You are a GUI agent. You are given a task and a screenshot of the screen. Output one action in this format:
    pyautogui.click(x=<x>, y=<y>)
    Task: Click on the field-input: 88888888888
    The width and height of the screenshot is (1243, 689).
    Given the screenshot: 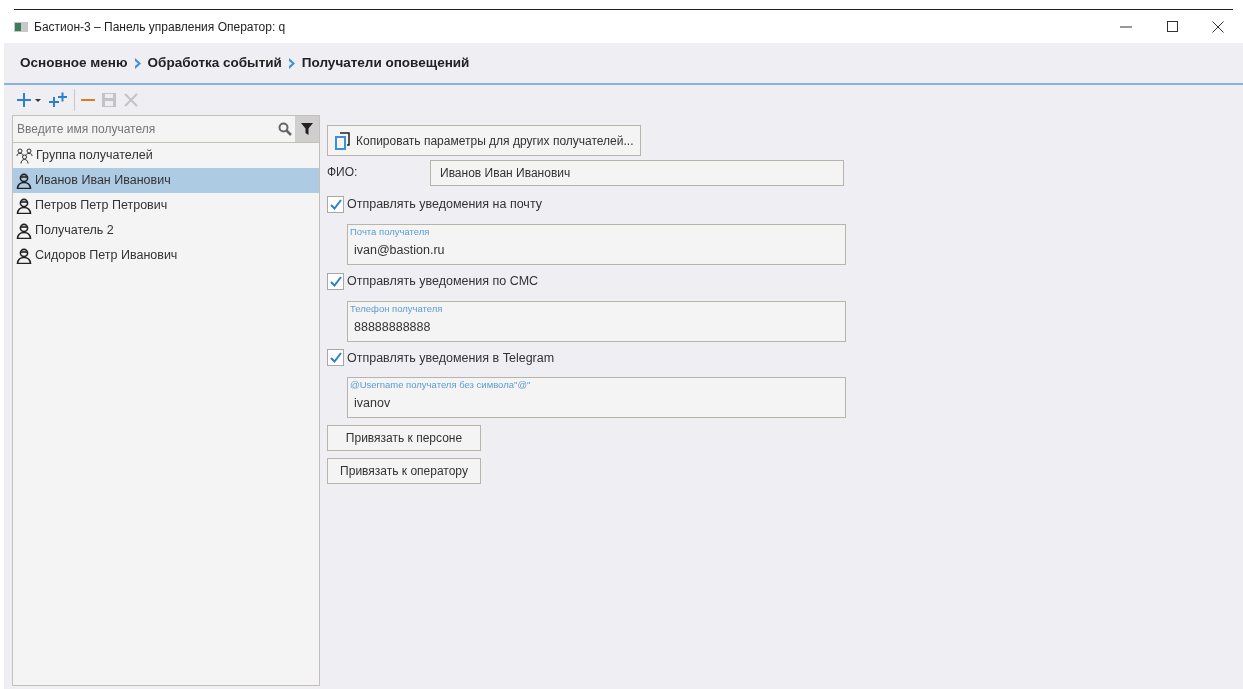 What is the action you would take?
    pyautogui.click(x=597, y=327)
    